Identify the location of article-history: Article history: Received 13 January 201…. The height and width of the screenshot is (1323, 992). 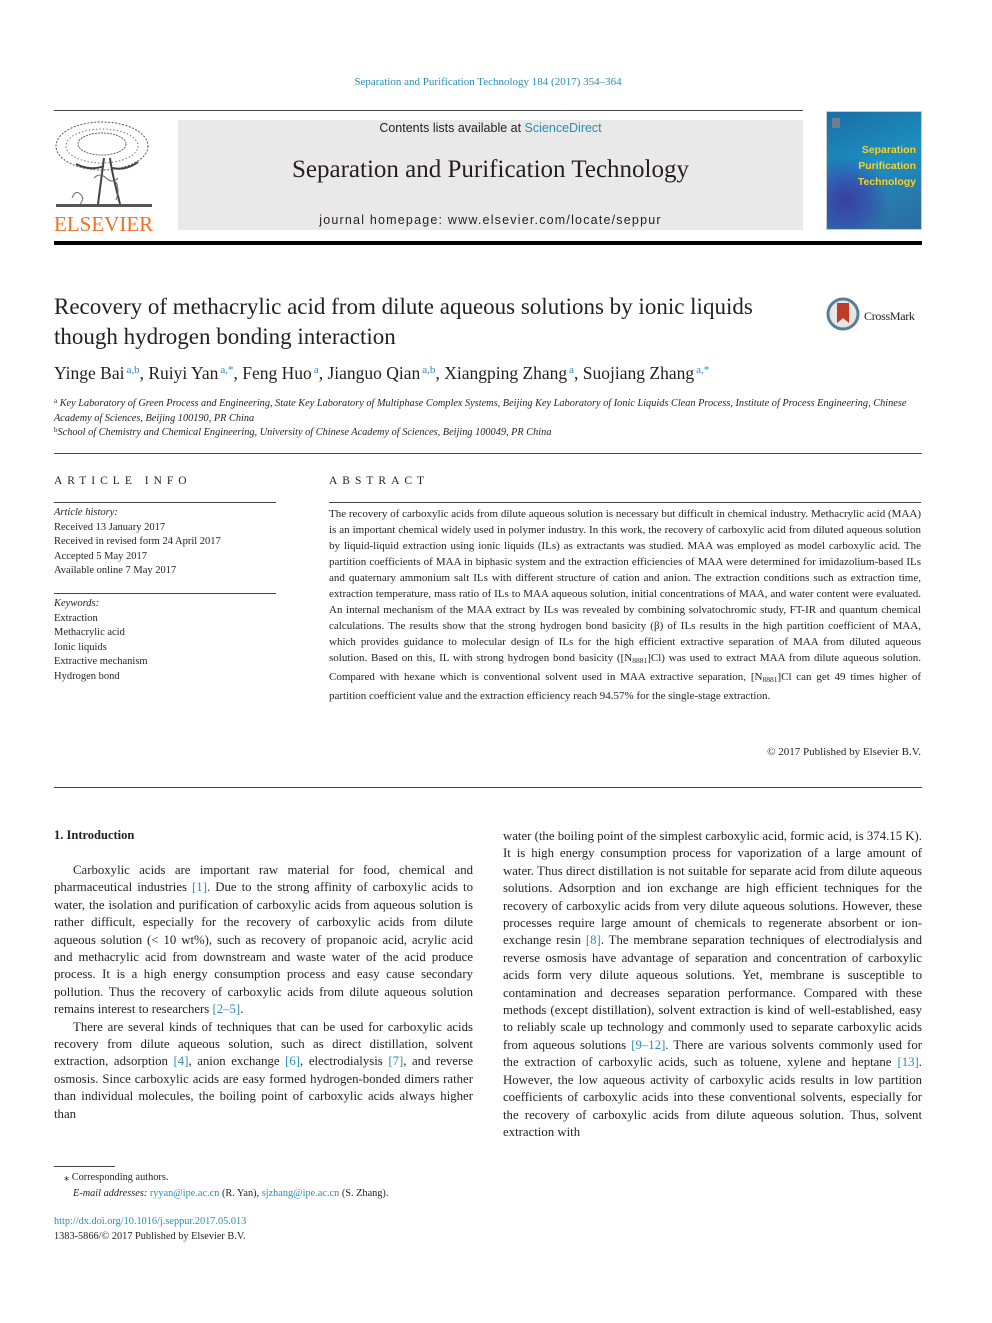
(165, 542).